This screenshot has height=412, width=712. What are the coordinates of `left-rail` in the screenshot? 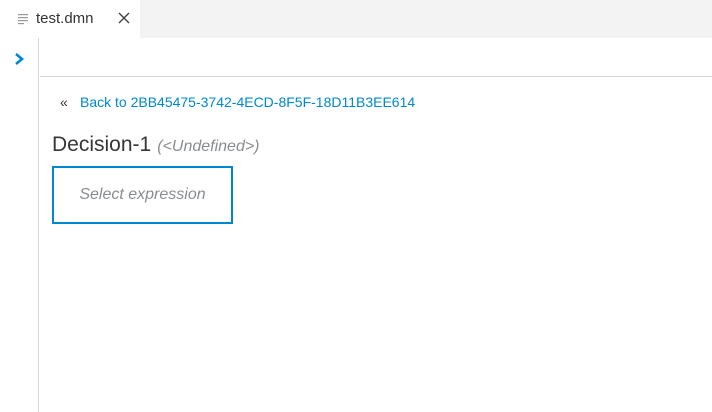 It's located at (19, 225).